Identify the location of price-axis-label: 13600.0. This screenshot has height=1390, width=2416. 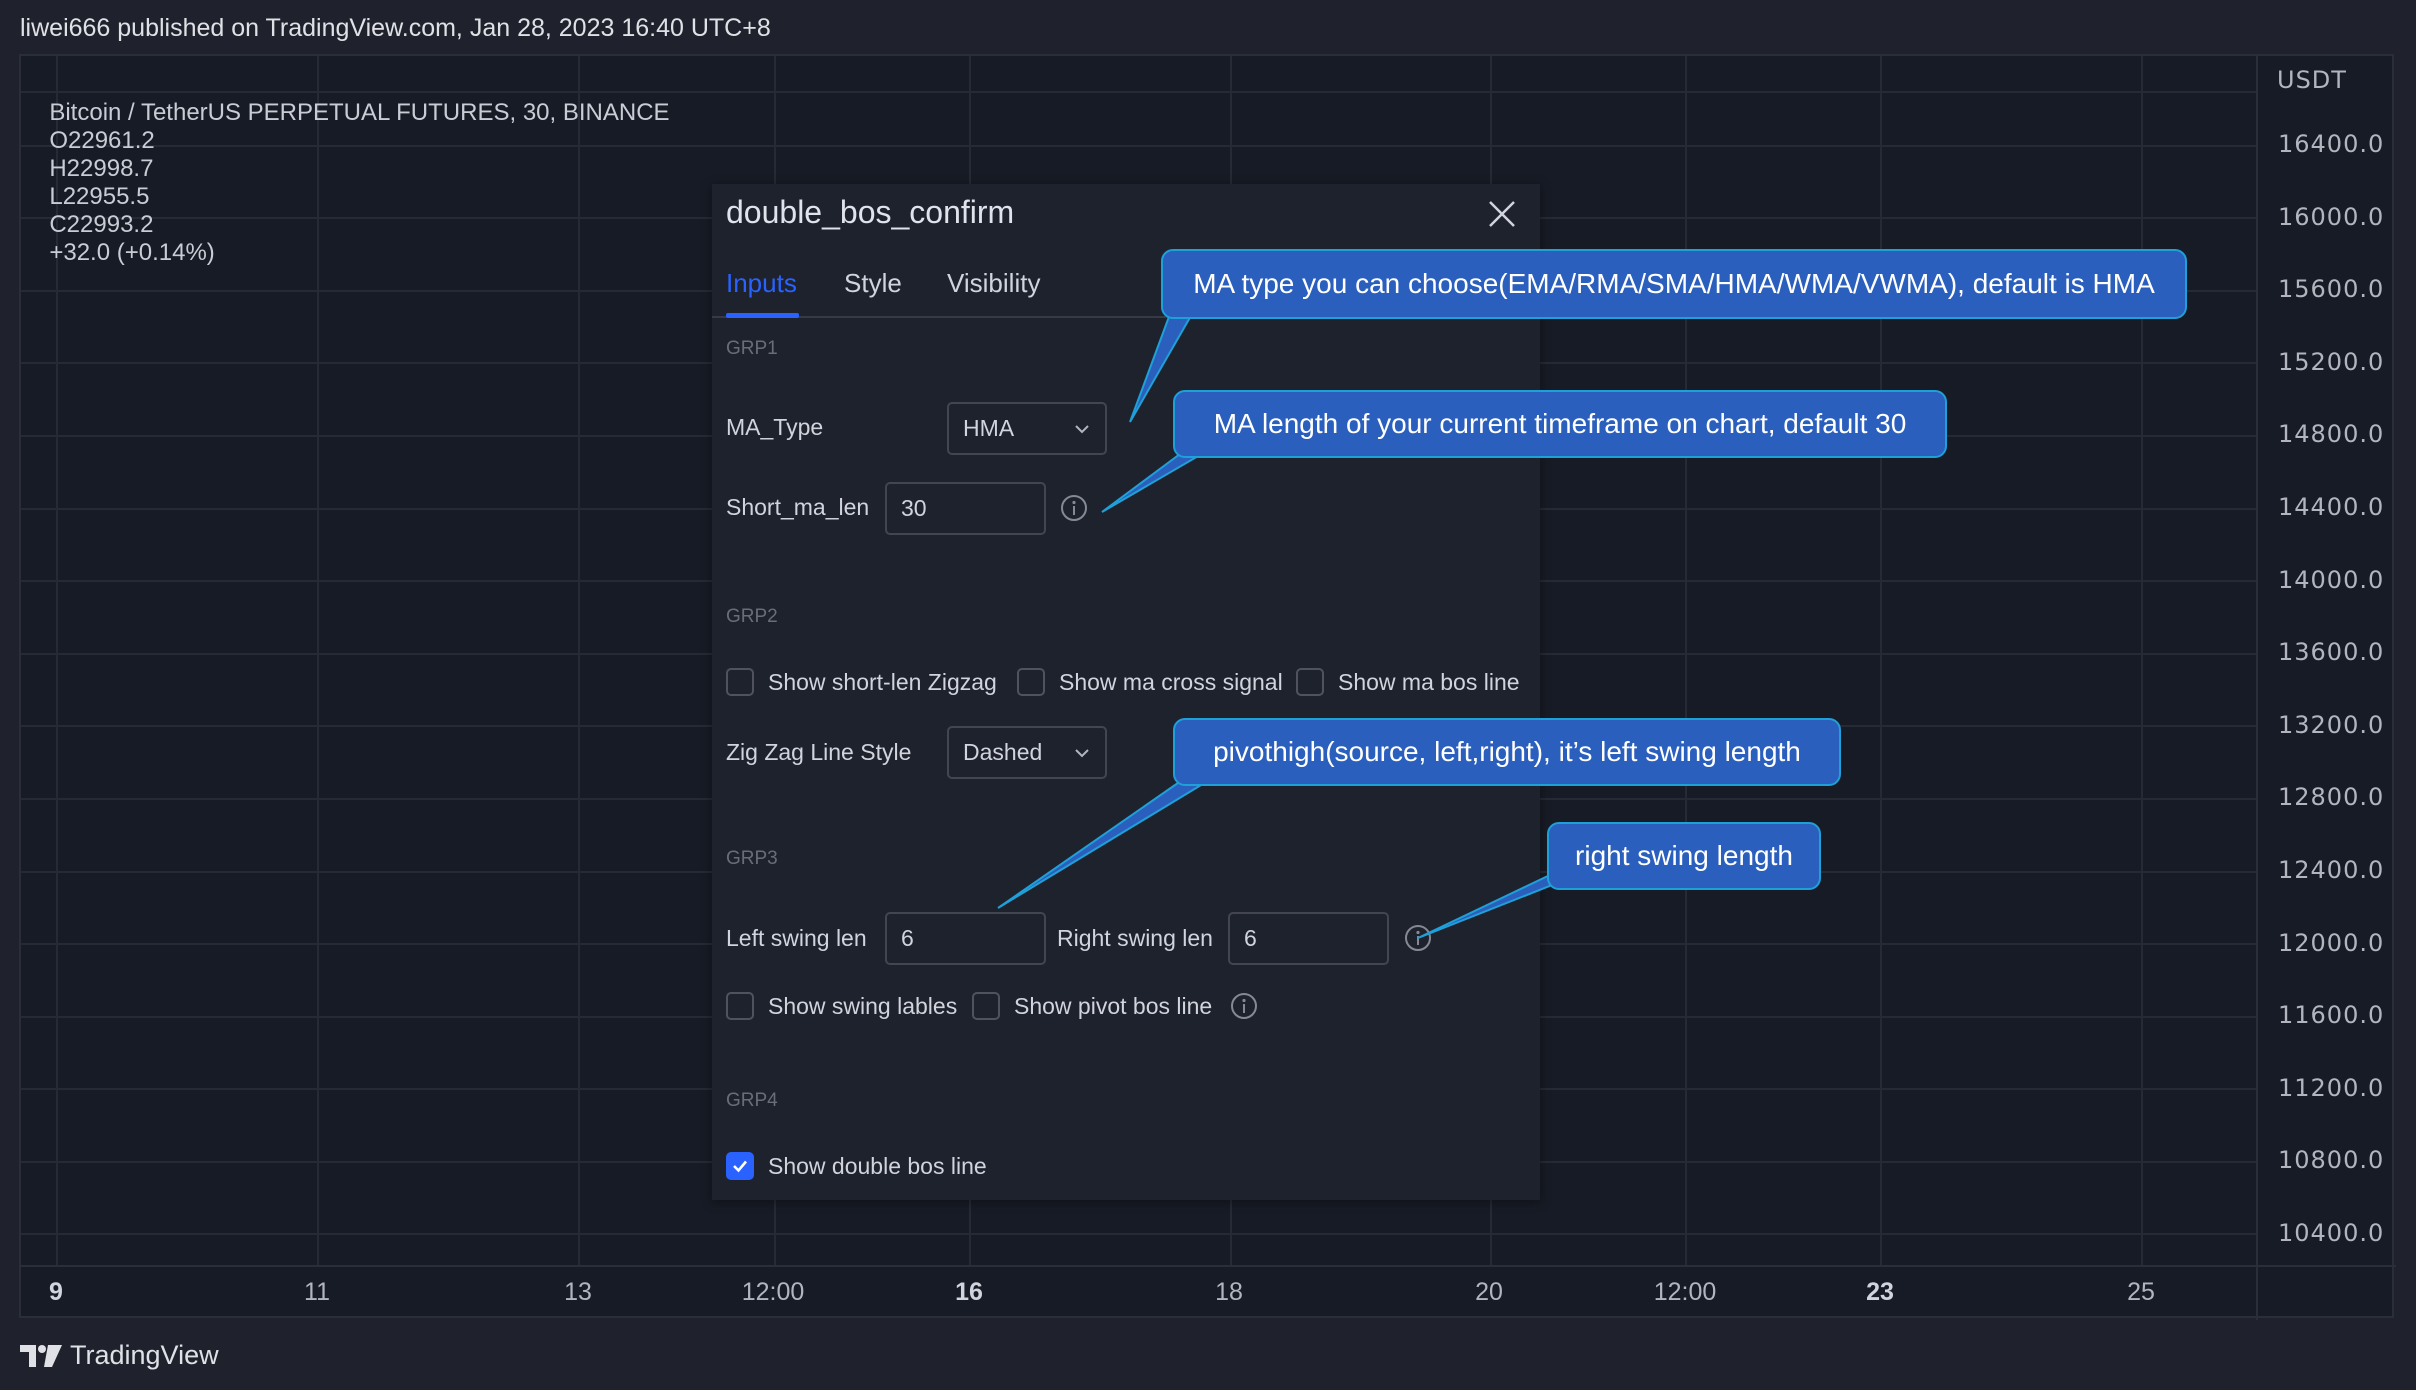
(2331, 652).